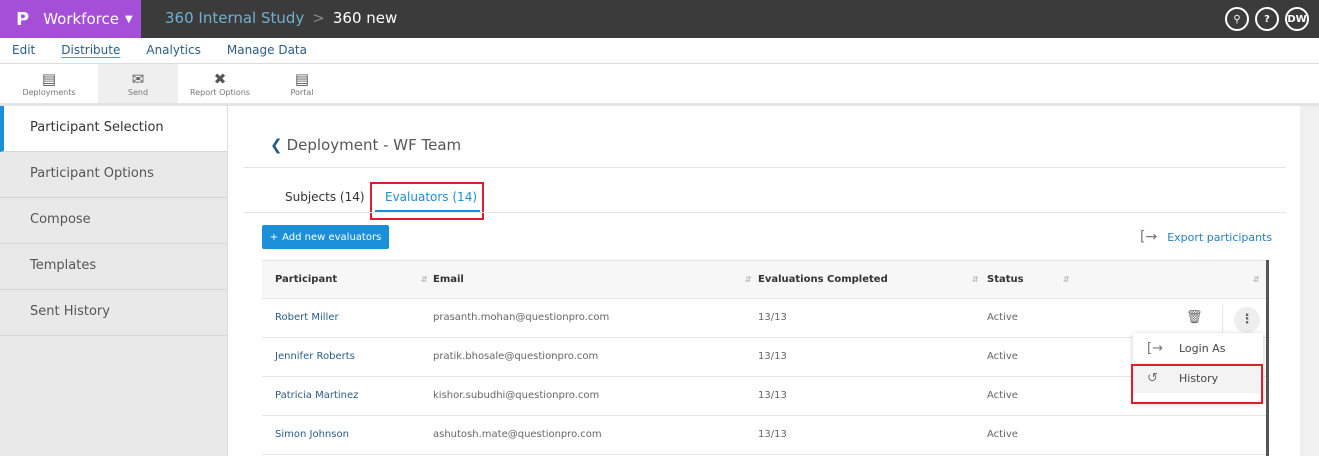  Describe the element at coordinates (274, 237) in the screenshot. I see `plus-icon: +` at that location.